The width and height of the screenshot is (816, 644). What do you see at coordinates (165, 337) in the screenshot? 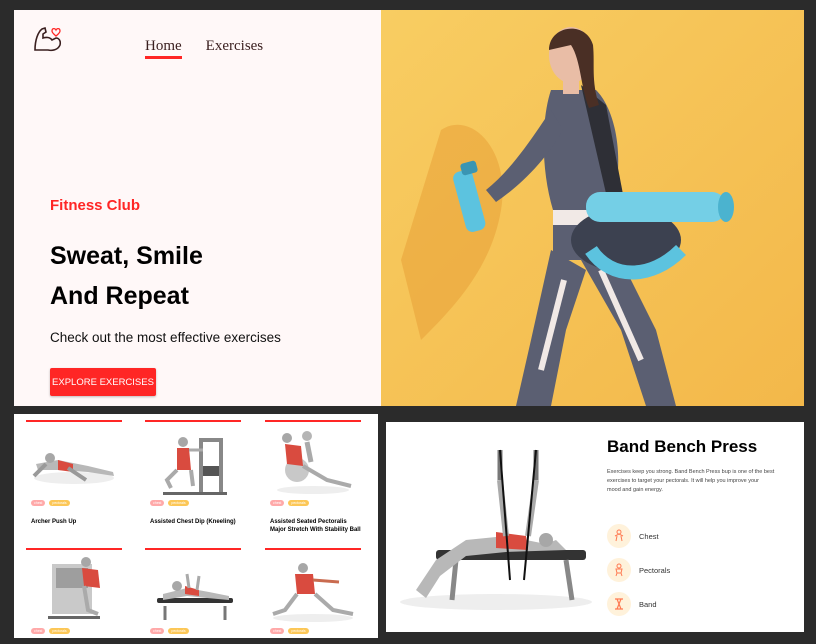
I see `hero-subline: Check out the most effective exercises` at bounding box center [165, 337].